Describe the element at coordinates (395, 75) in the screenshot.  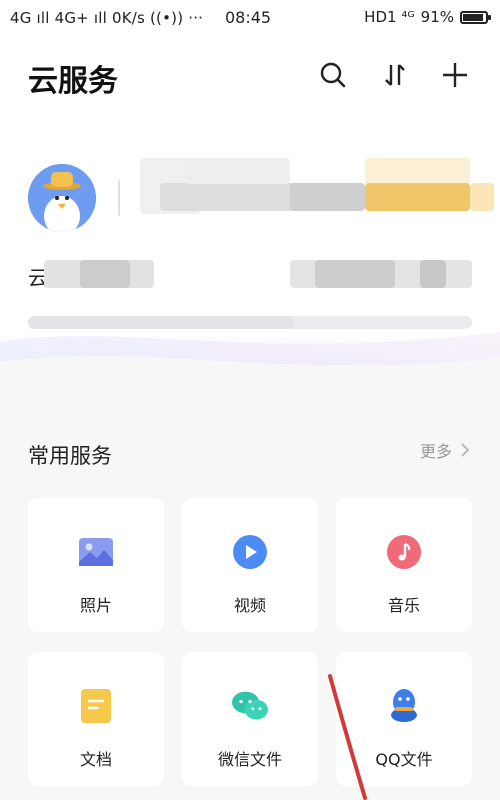
I see `transfer-icon` at that location.